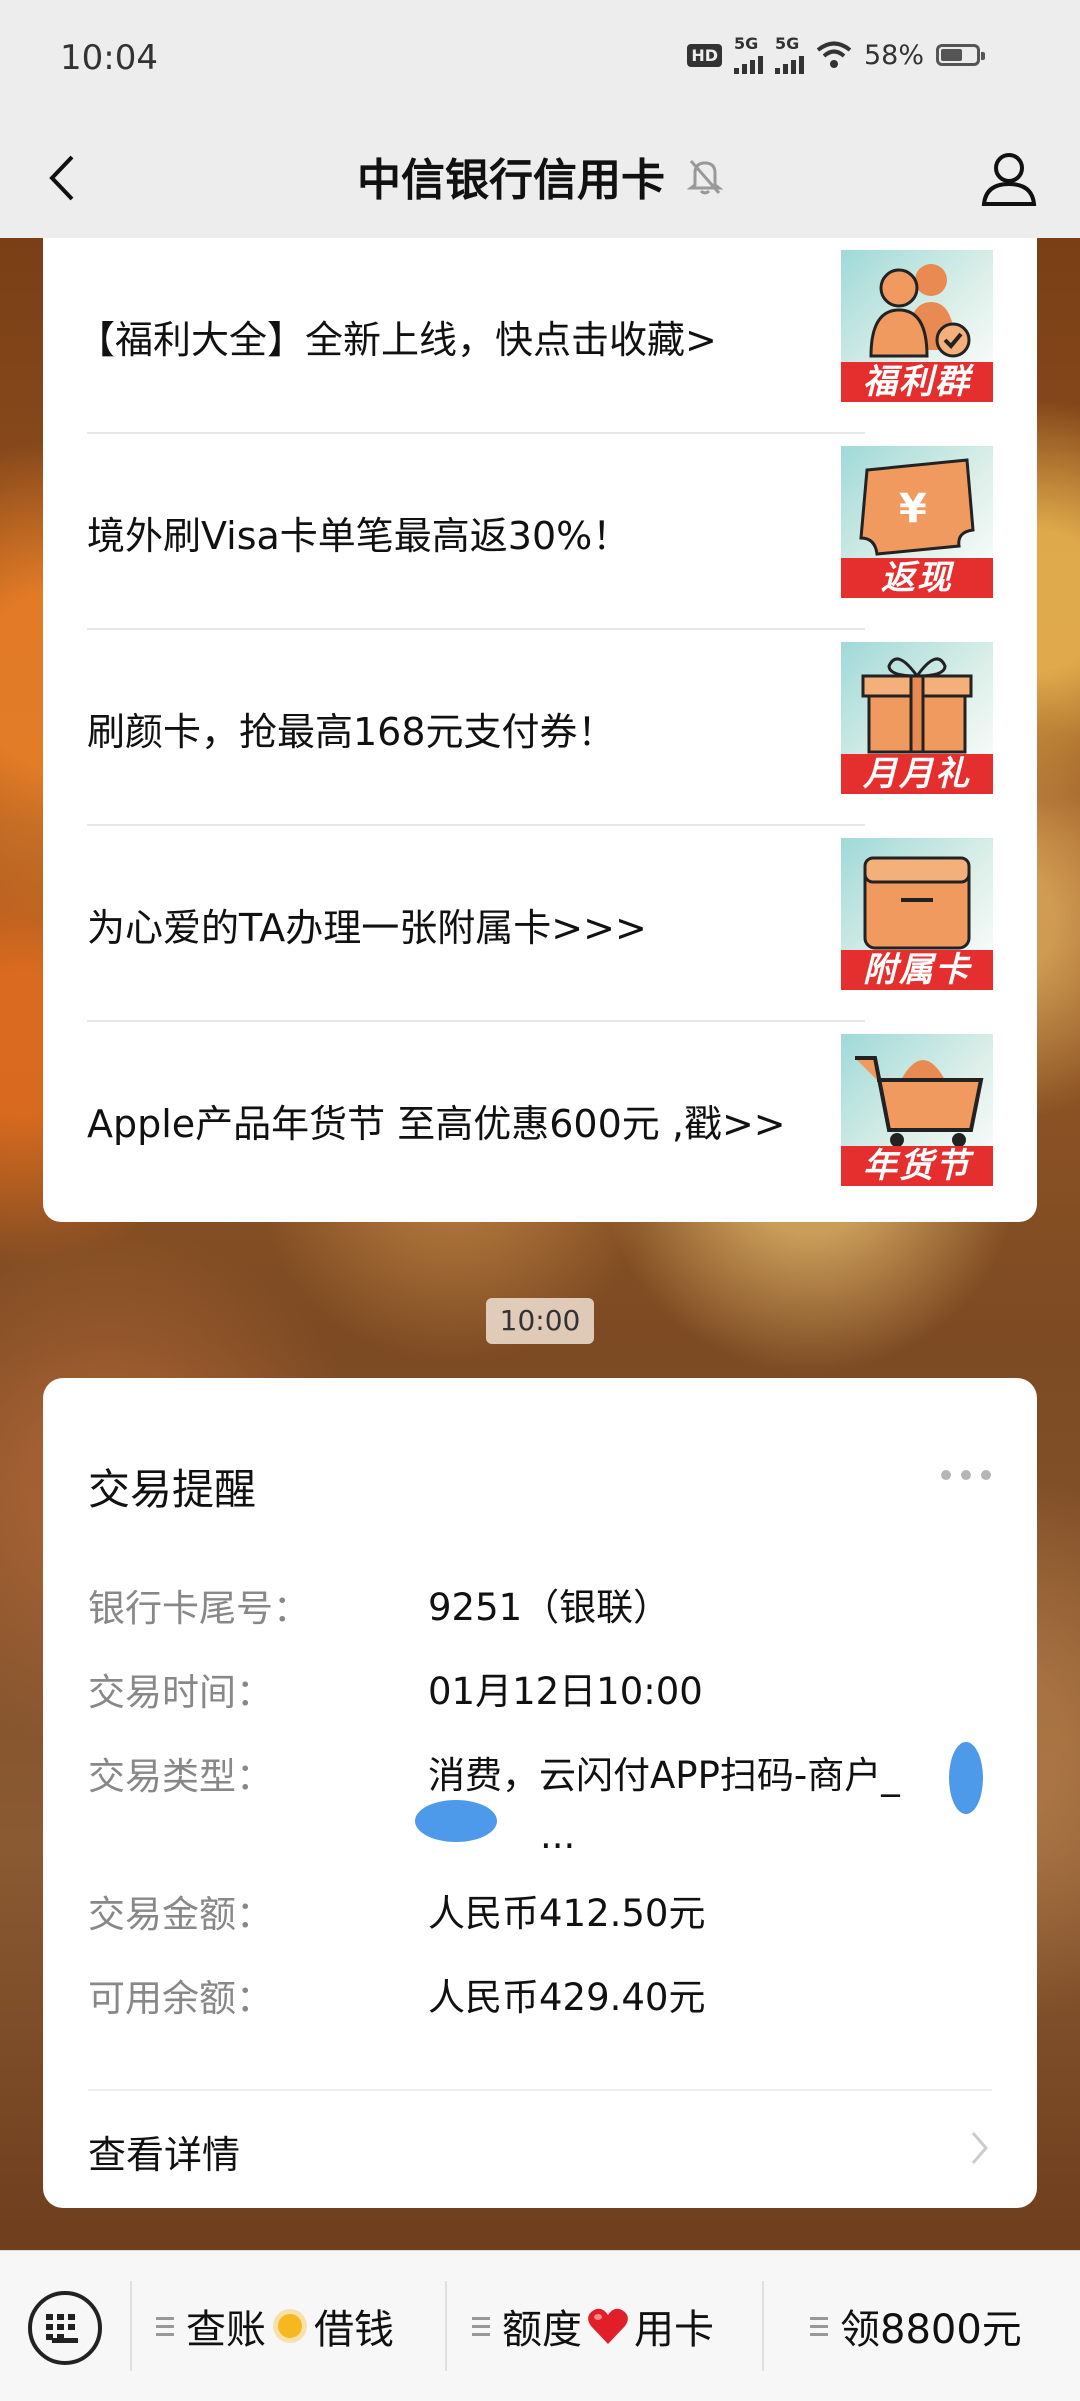 The height and width of the screenshot is (2401, 1080). What do you see at coordinates (917, 382) in the screenshot?
I see `promo-badge: 福利群` at bounding box center [917, 382].